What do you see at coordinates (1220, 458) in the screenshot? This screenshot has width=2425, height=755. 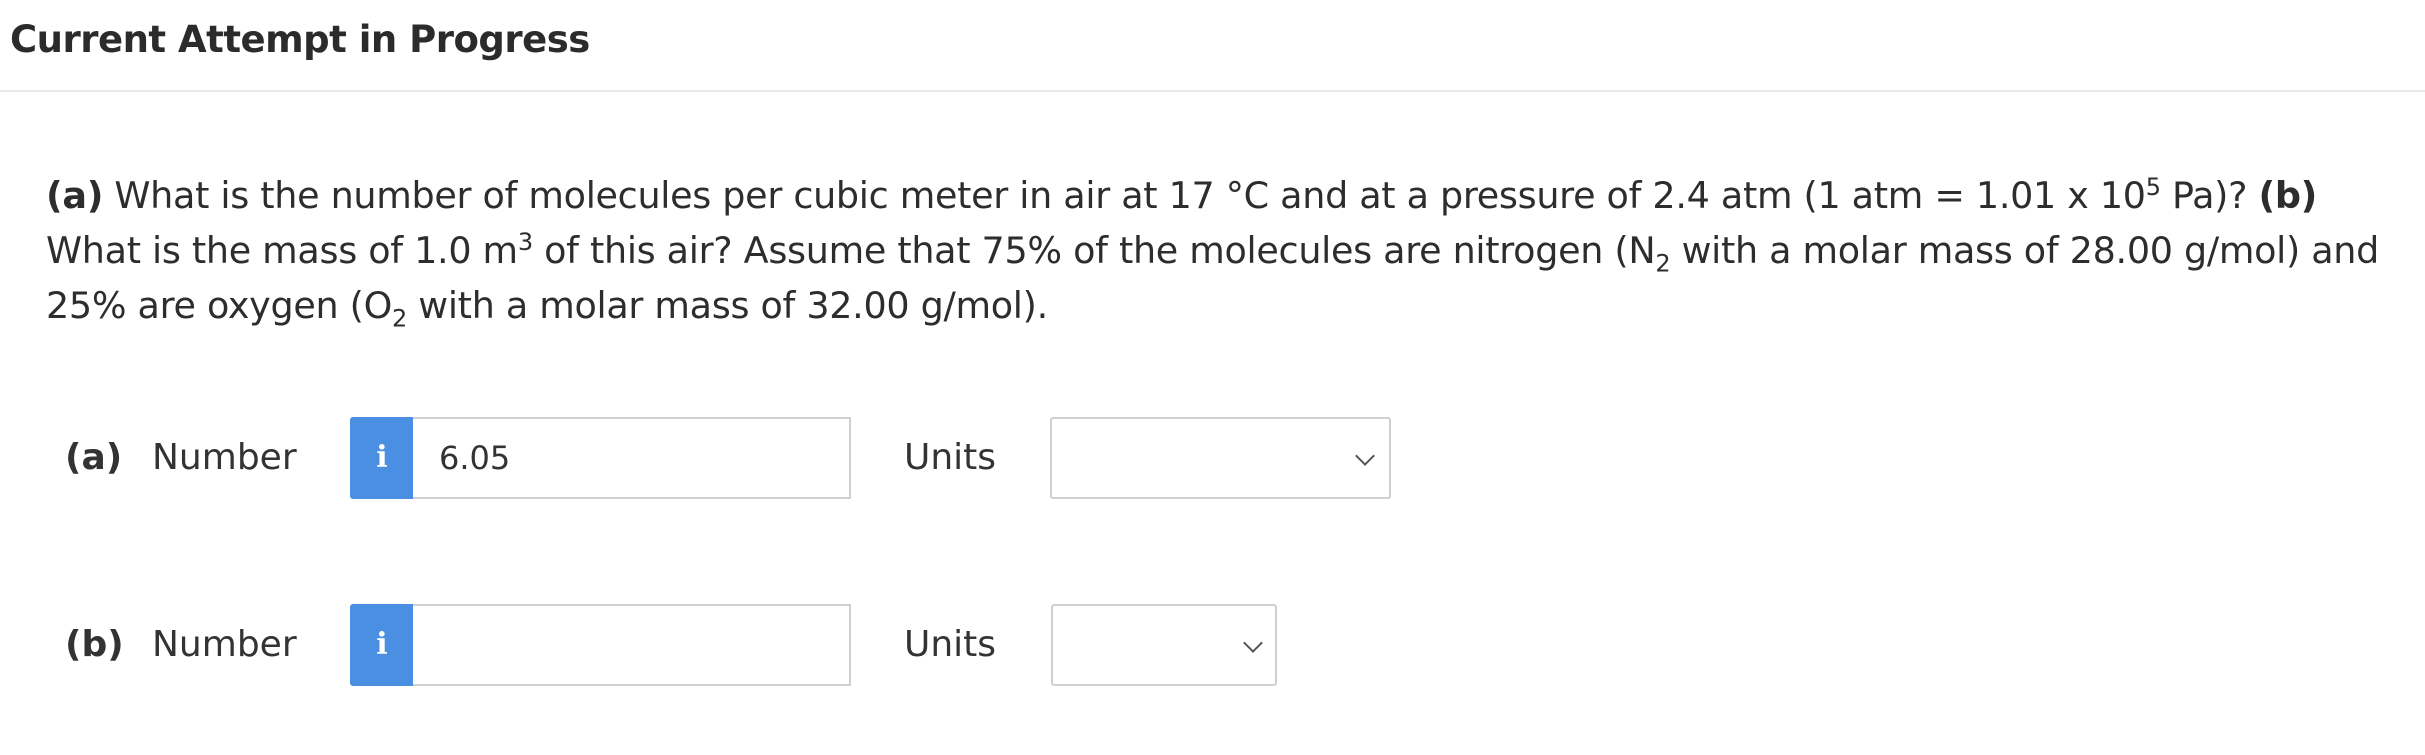 I see `units-select-a` at bounding box center [1220, 458].